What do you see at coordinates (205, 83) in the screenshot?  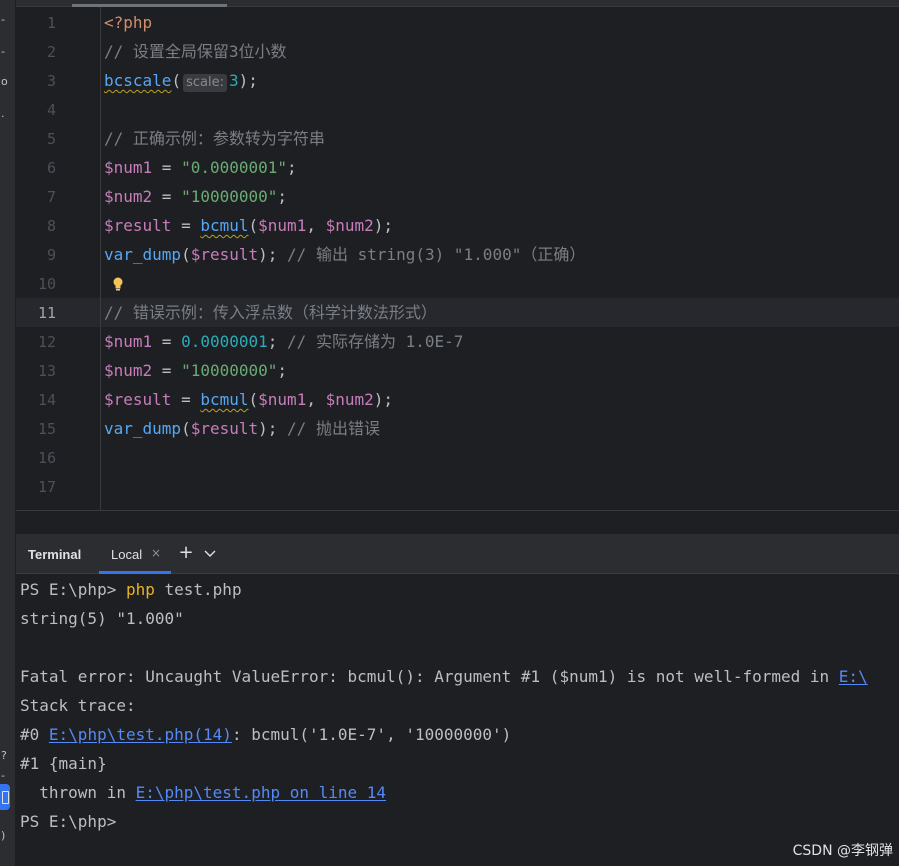 I see `parameter-hint: scale:` at bounding box center [205, 83].